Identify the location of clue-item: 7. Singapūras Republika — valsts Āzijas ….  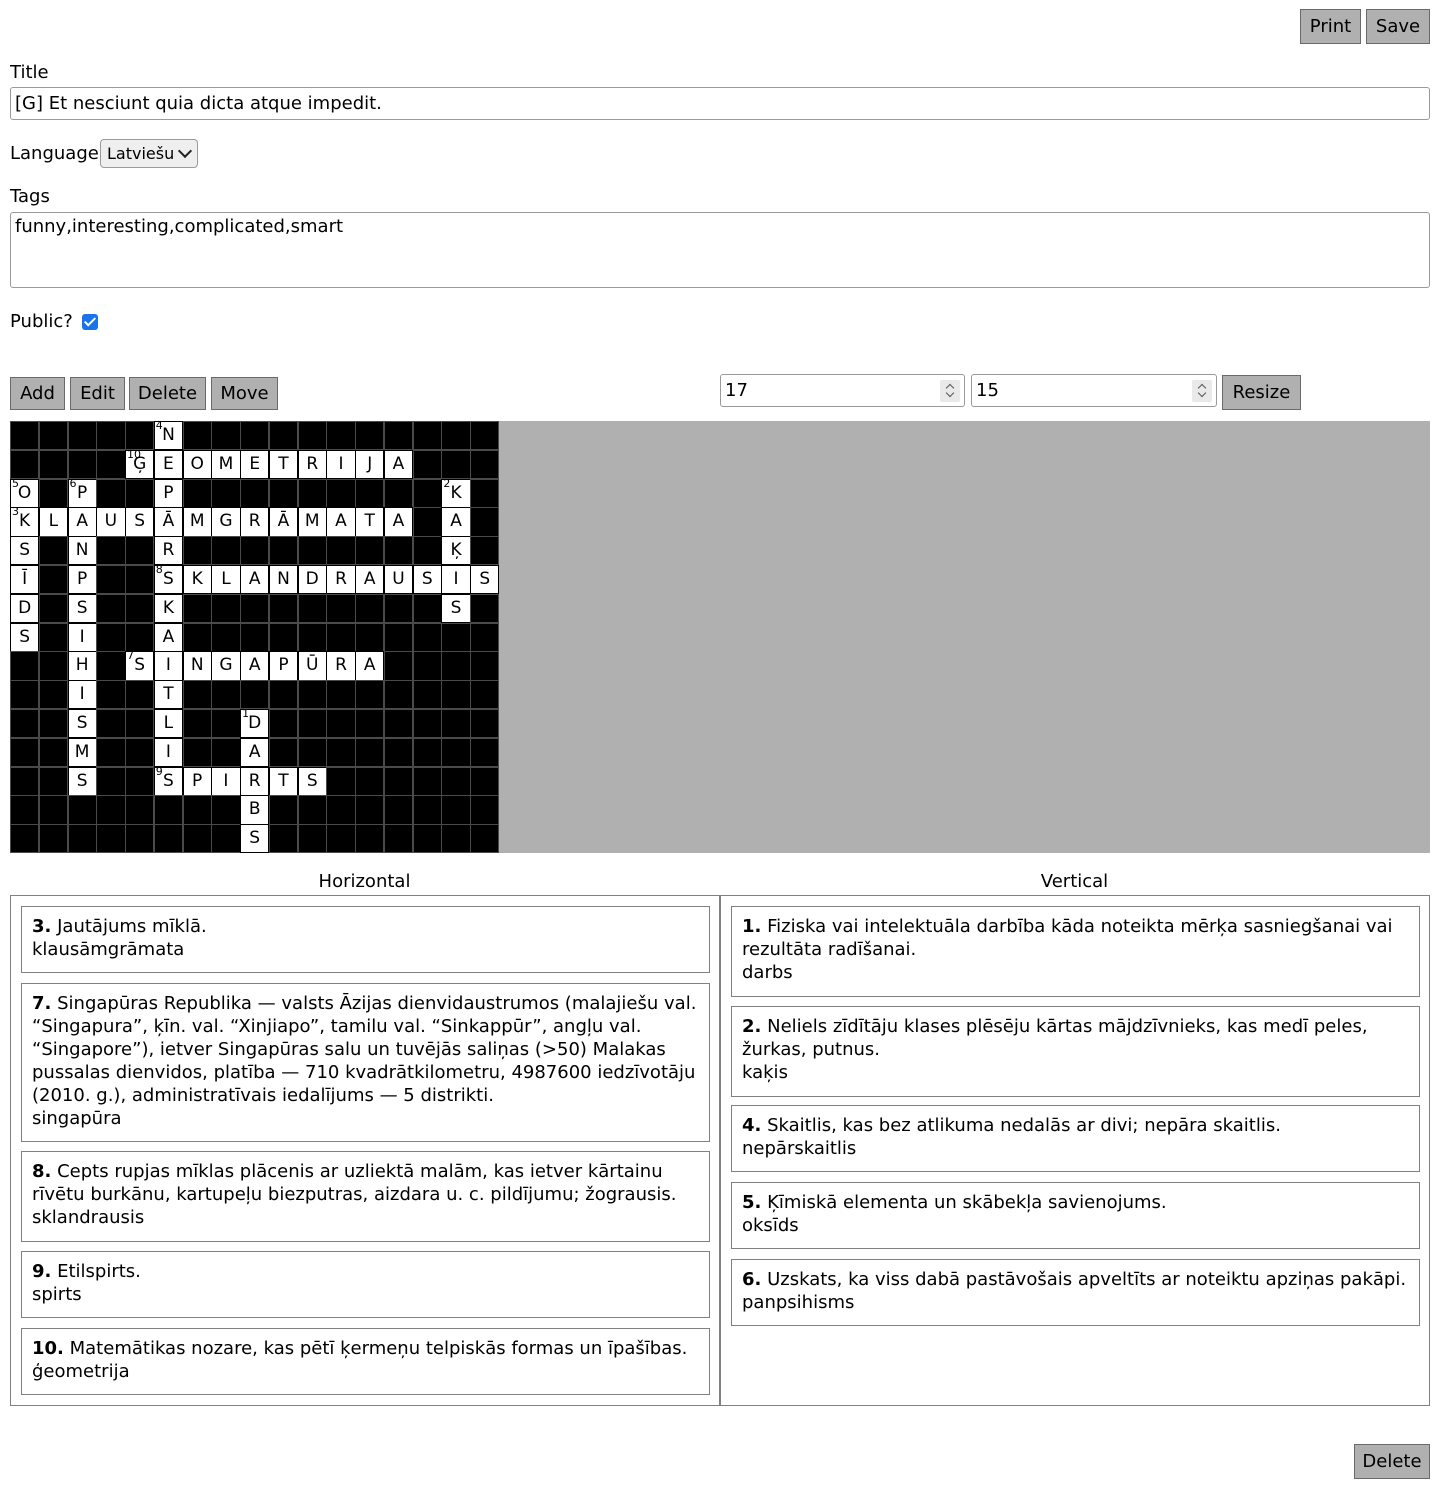
(365, 1062).